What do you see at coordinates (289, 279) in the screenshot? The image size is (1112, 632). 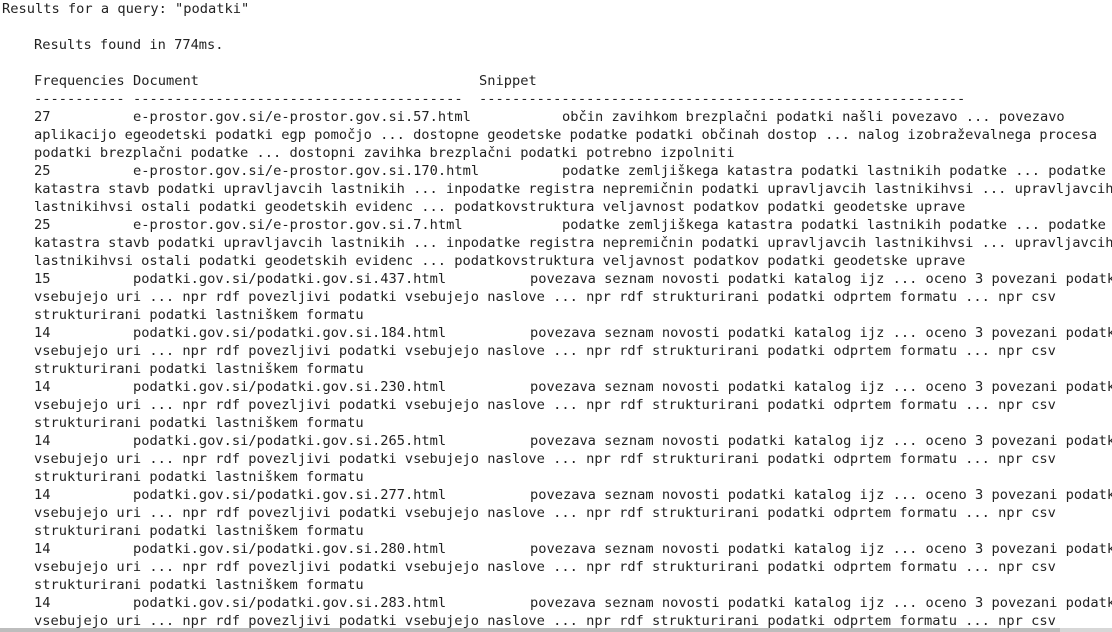 I see `result-document-link: podatki.gov.si/podatki.gov.si.437.html` at bounding box center [289, 279].